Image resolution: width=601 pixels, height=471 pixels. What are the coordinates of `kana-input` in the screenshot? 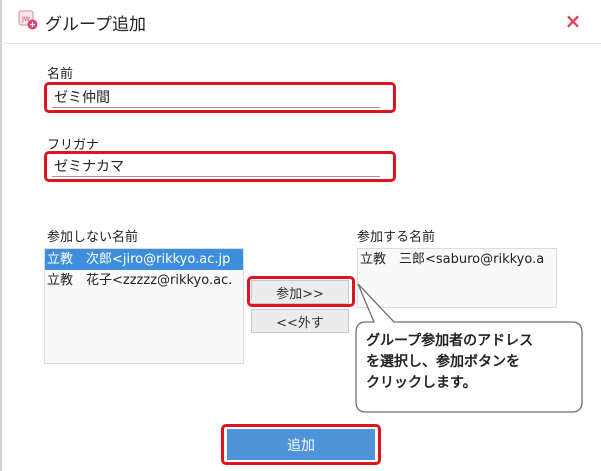 It's located at (216, 166).